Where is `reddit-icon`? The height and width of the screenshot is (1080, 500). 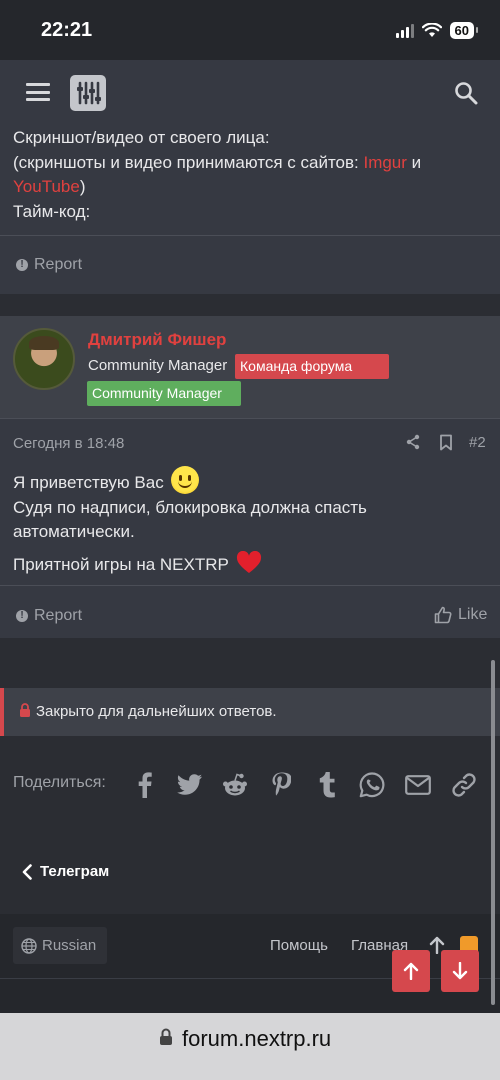 reddit-icon is located at coordinates (235, 785).